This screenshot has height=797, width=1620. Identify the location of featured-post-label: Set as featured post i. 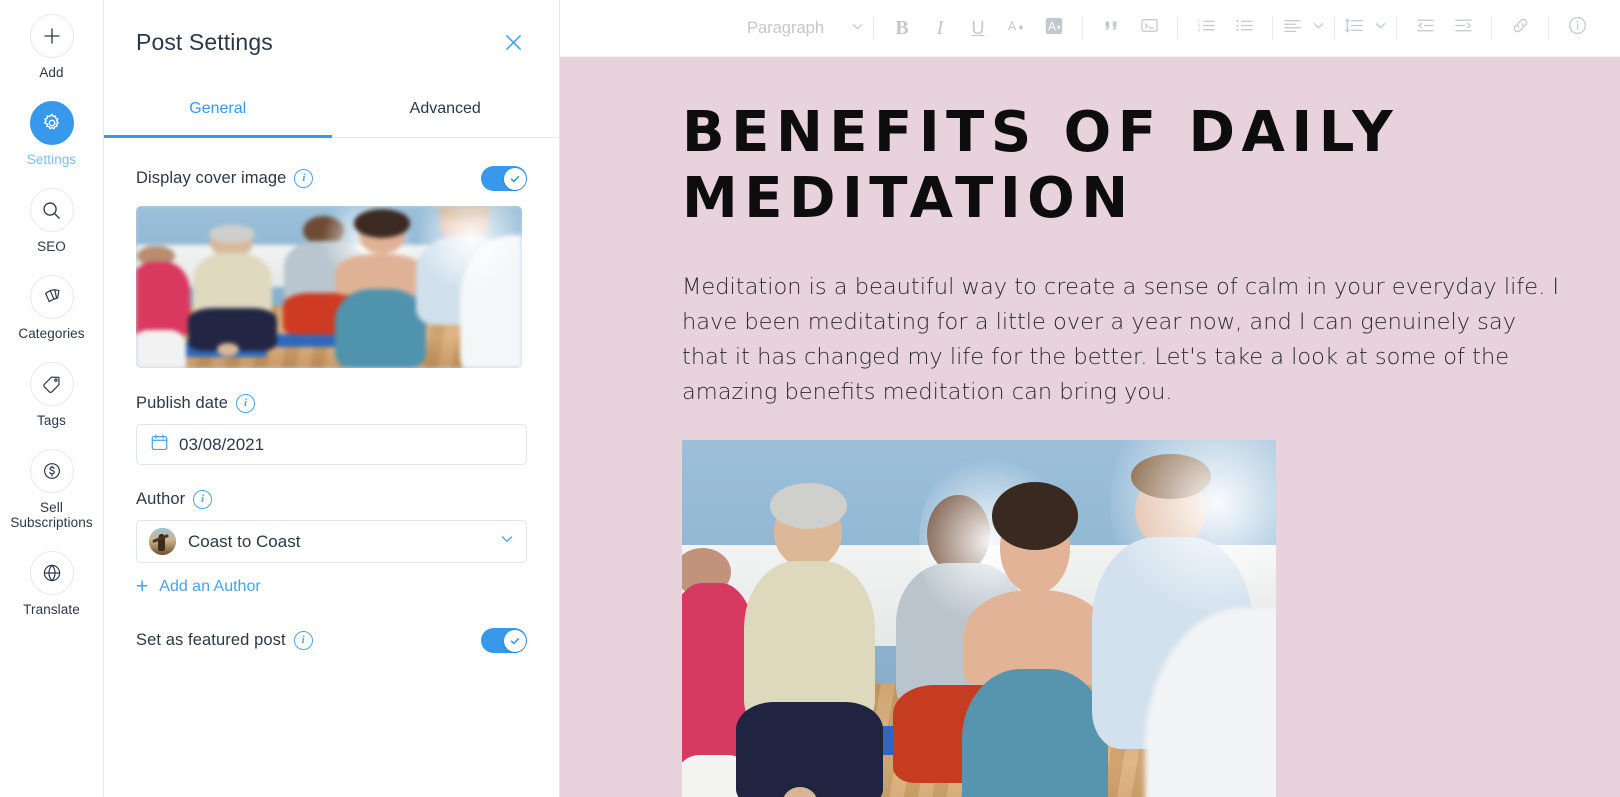
(224, 640).